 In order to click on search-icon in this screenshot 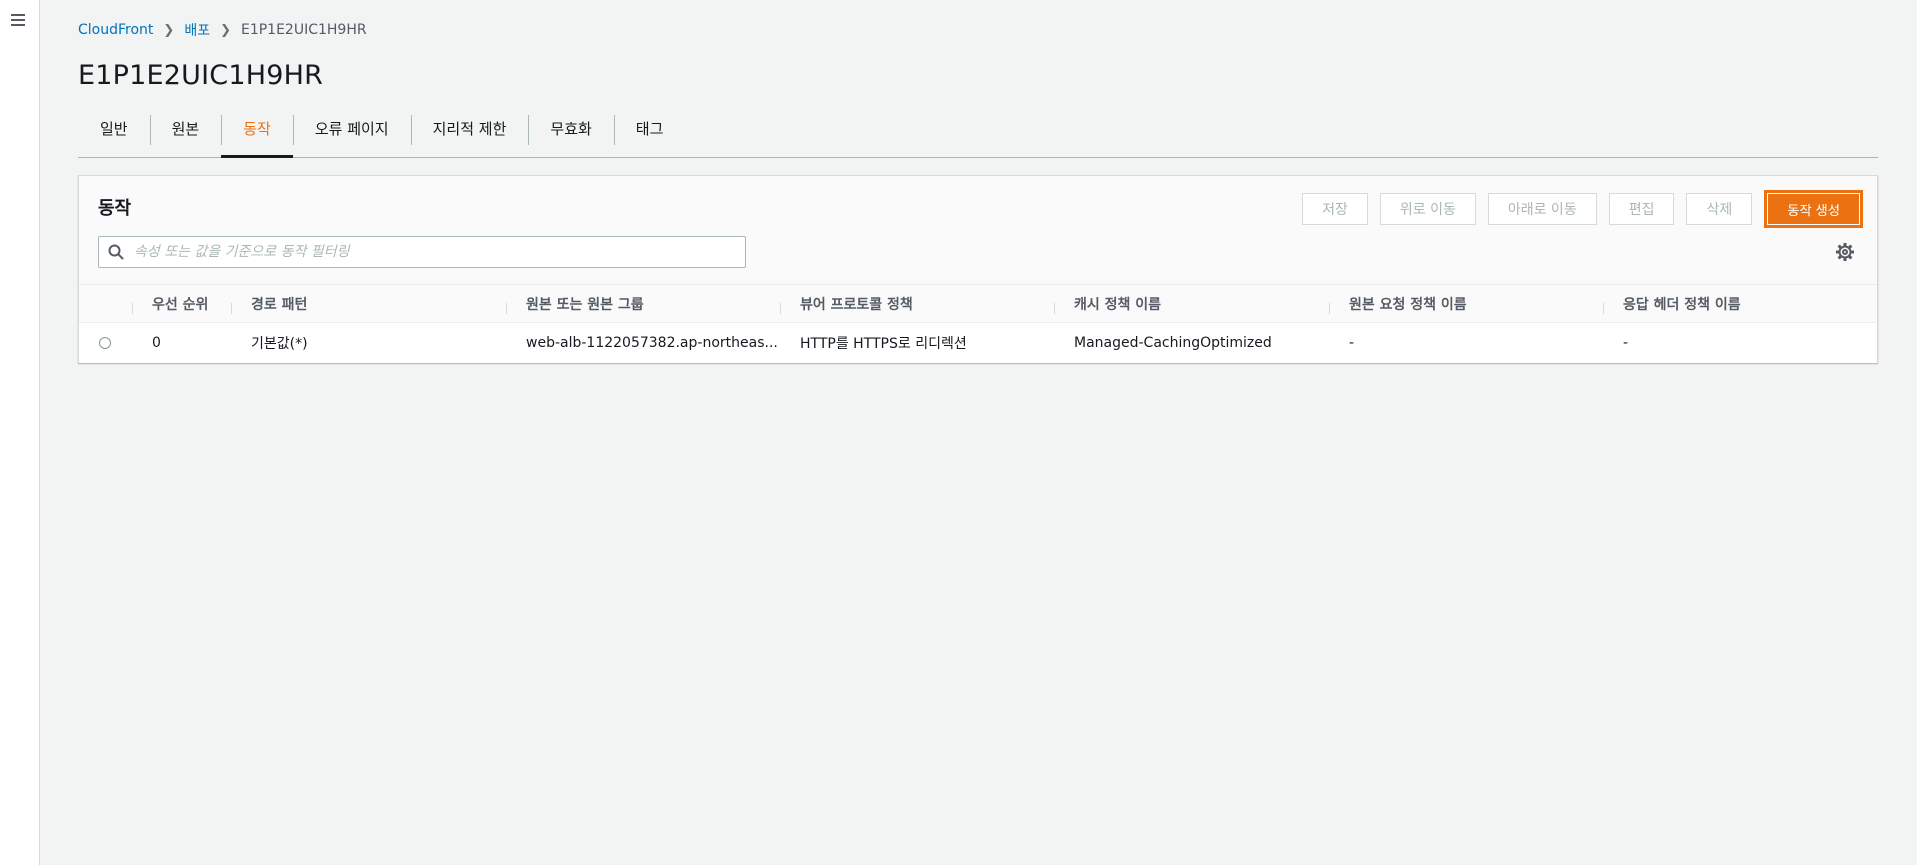, I will do `click(116, 252)`.